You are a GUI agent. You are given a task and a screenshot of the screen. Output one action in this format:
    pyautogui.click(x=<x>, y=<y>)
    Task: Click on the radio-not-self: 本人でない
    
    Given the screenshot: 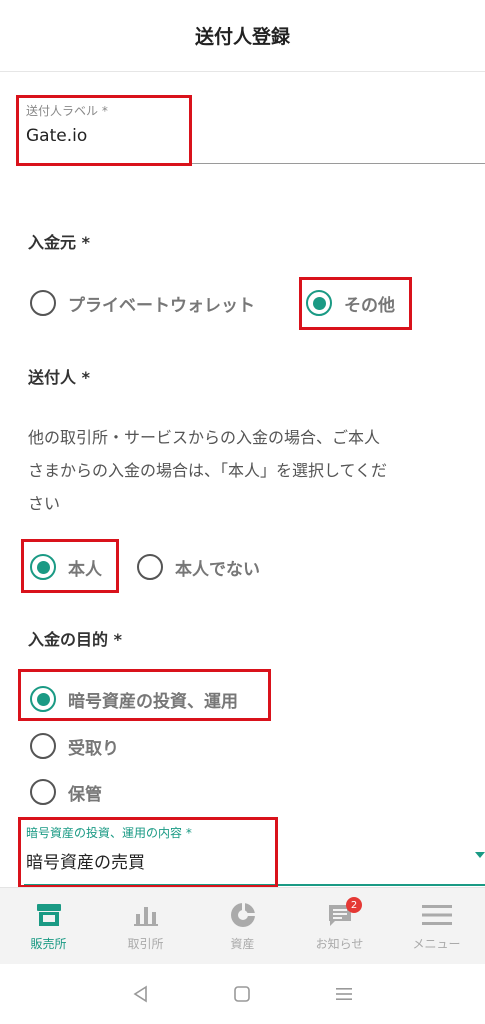 What is the action you would take?
    pyautogui.click(x=198, y=567)
    